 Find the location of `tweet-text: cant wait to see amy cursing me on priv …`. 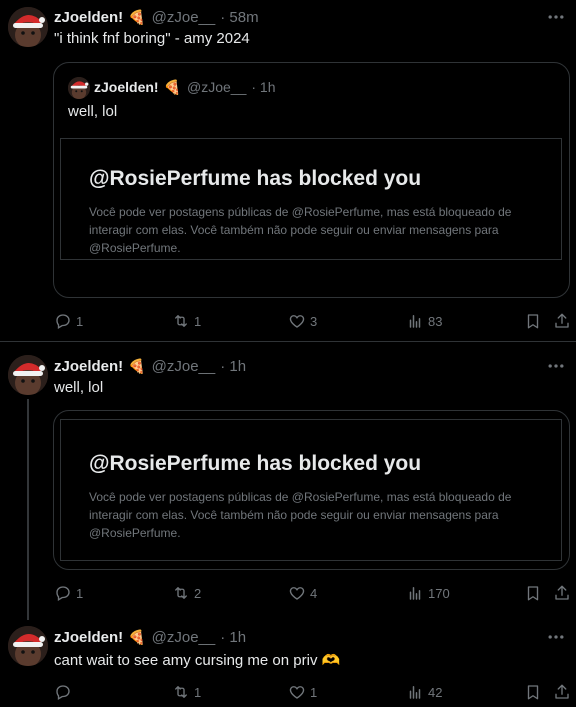

tweet-text: cant wait to see amy cursing me on priv … is located at coordinates (197, 660).